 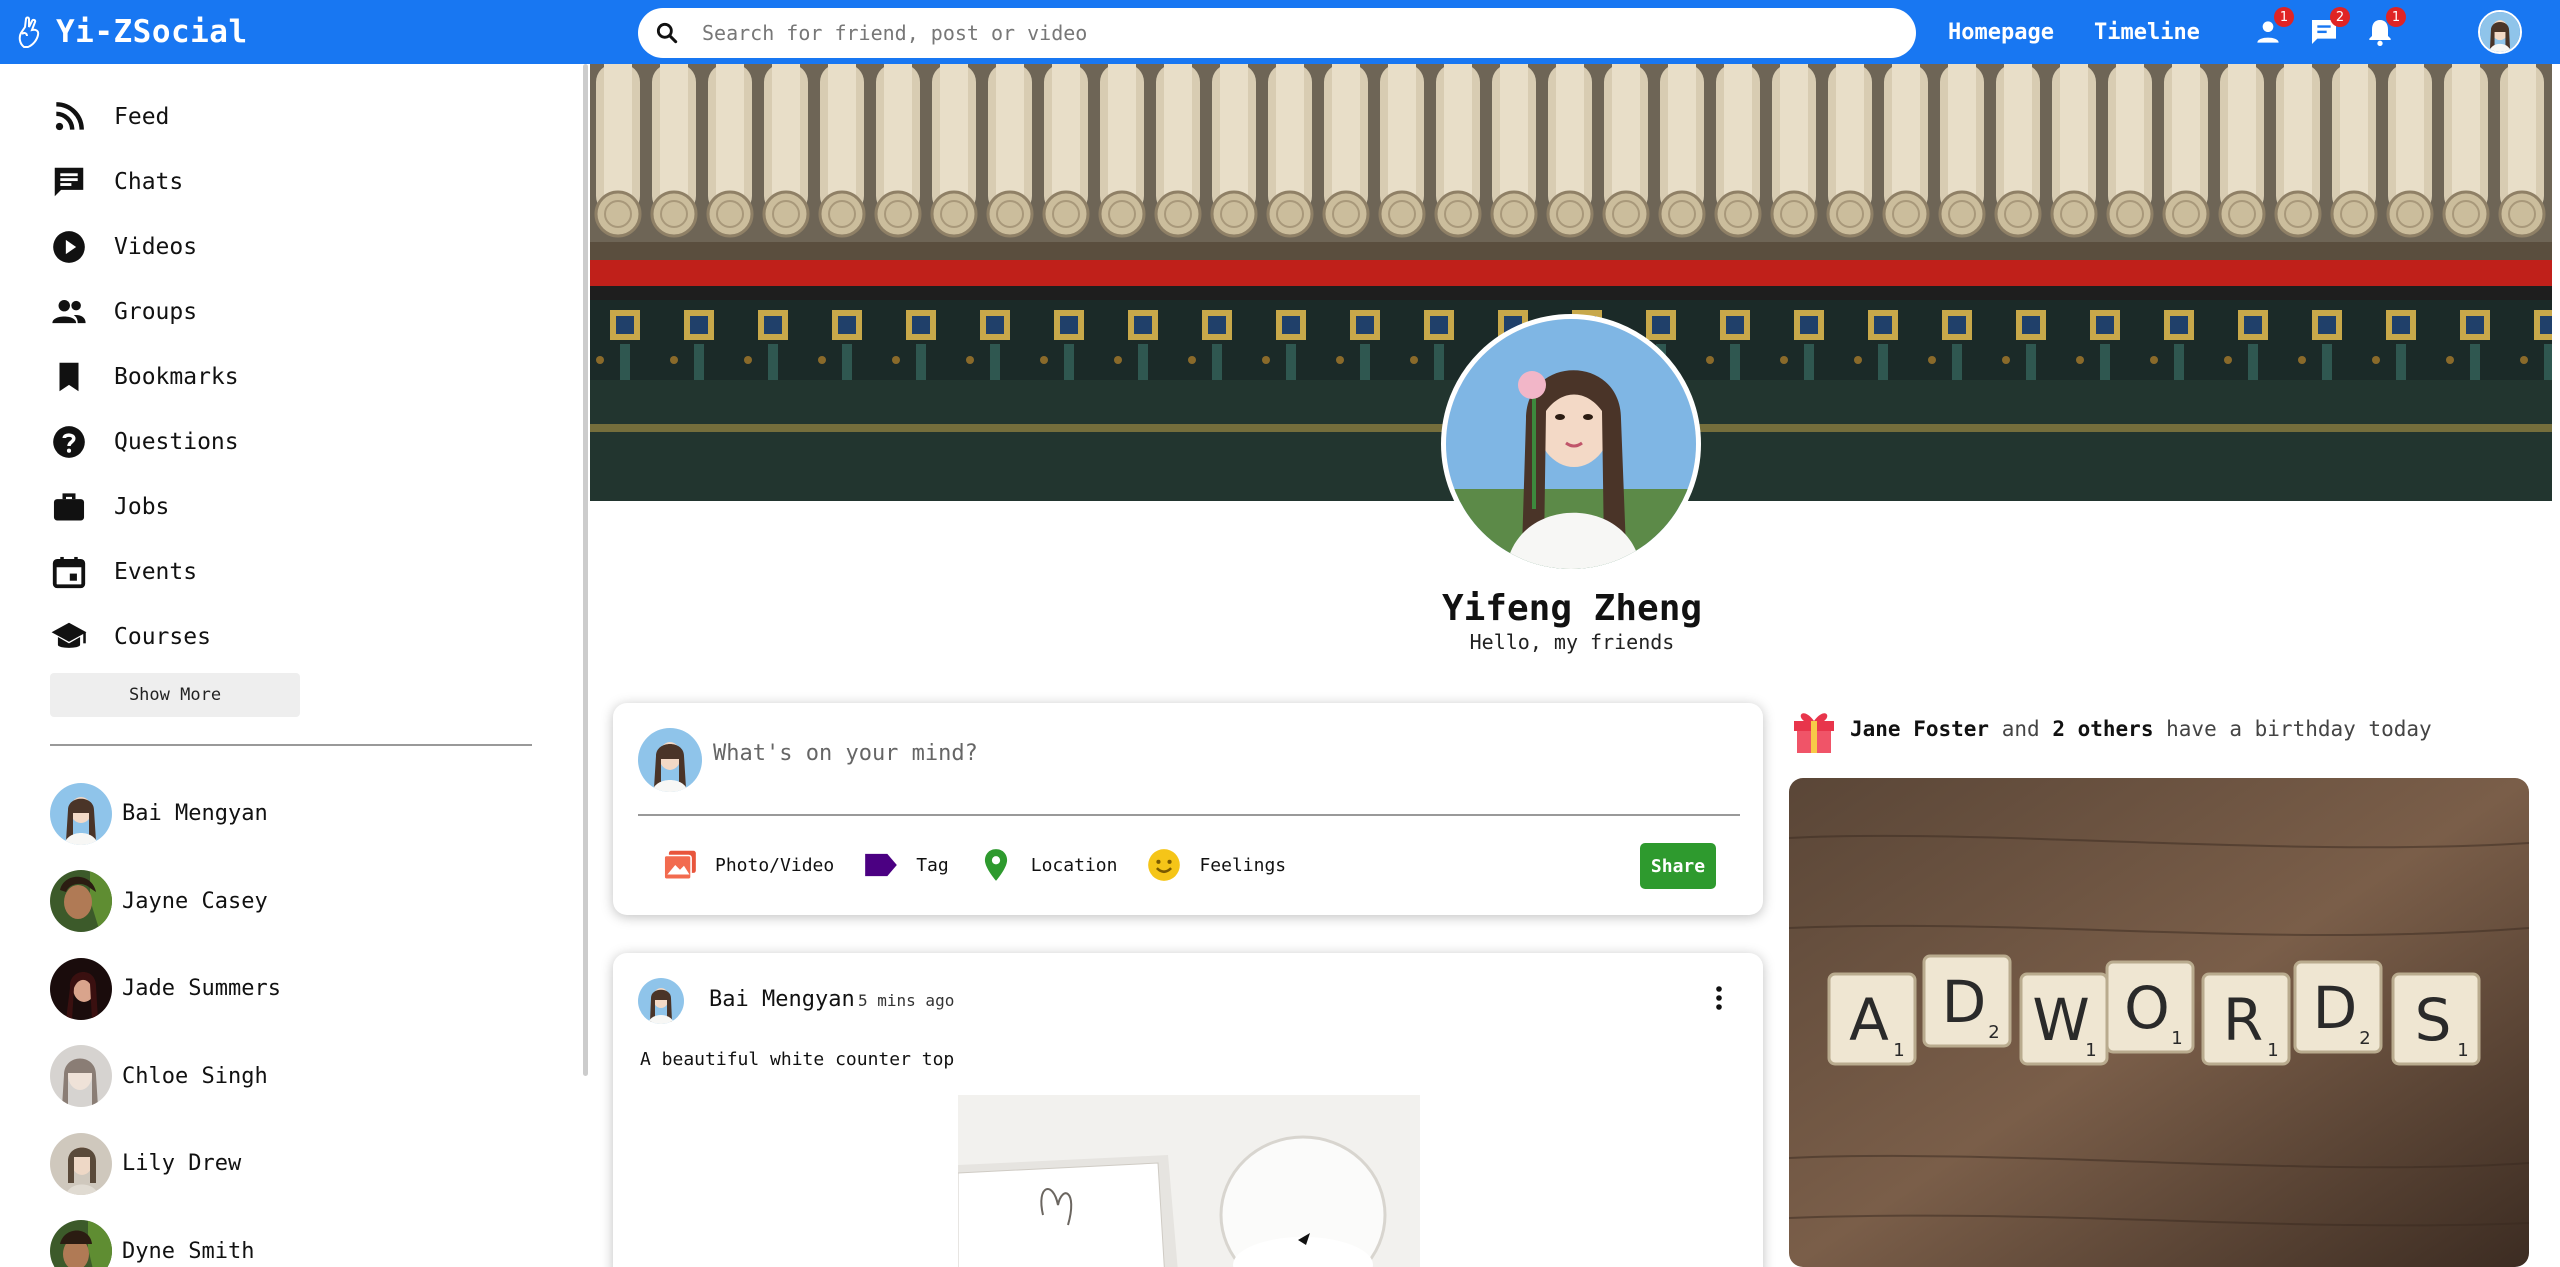 What do you see at coordinates (2103, 729) in the screenshot?
I see `birthday-others: 2 others` at bounding box center [2103, 729].